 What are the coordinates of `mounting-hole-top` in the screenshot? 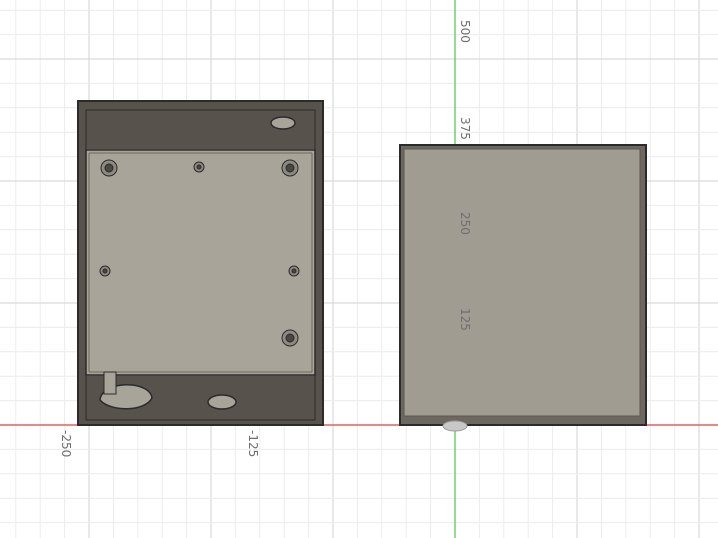 It's located at (283, 123).